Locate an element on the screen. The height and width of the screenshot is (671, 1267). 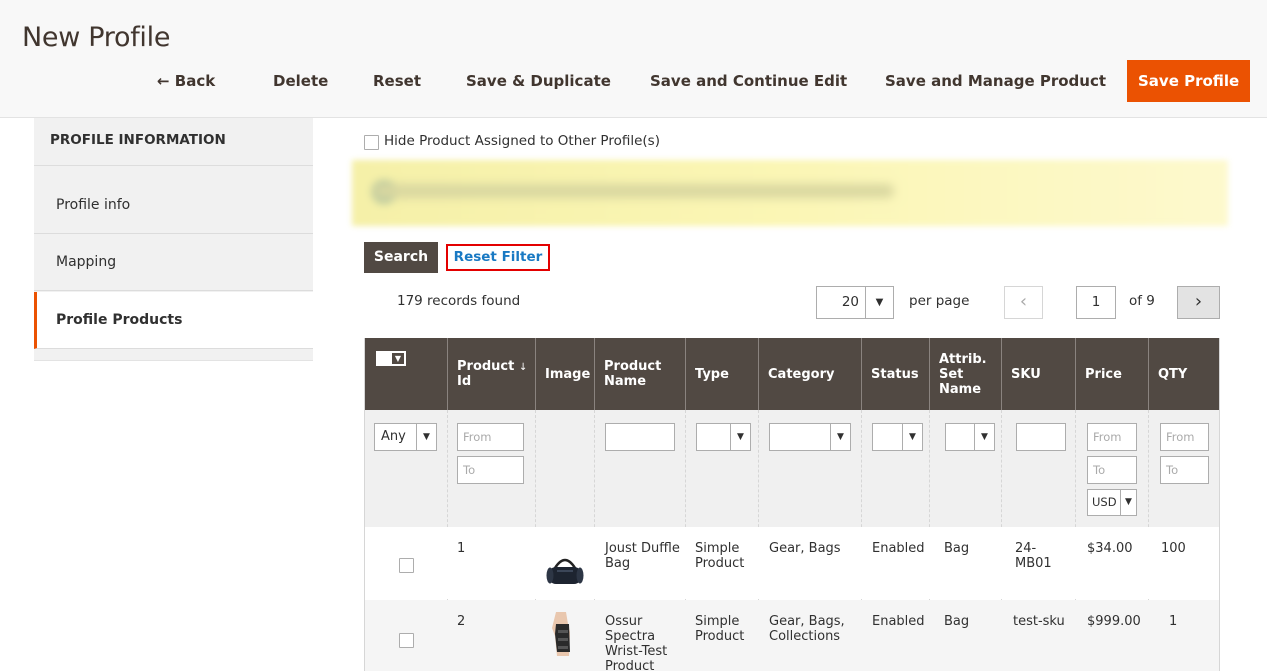
sidebar-item-mapping: Mapping is located at coordinates (173, 262).